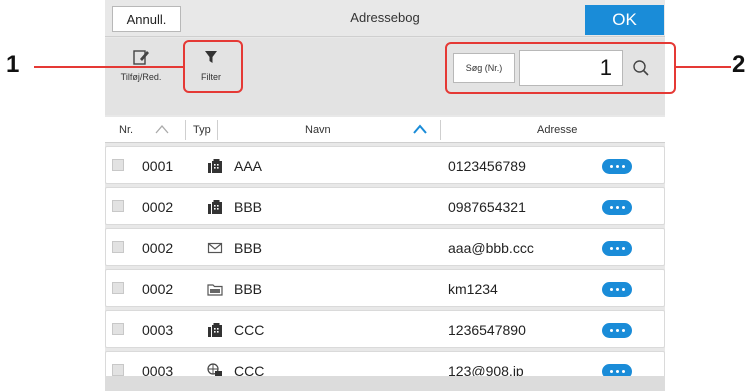 This screenshot has width=751, height=391. I want to click on column-typ: Typ, so click(202, 130).